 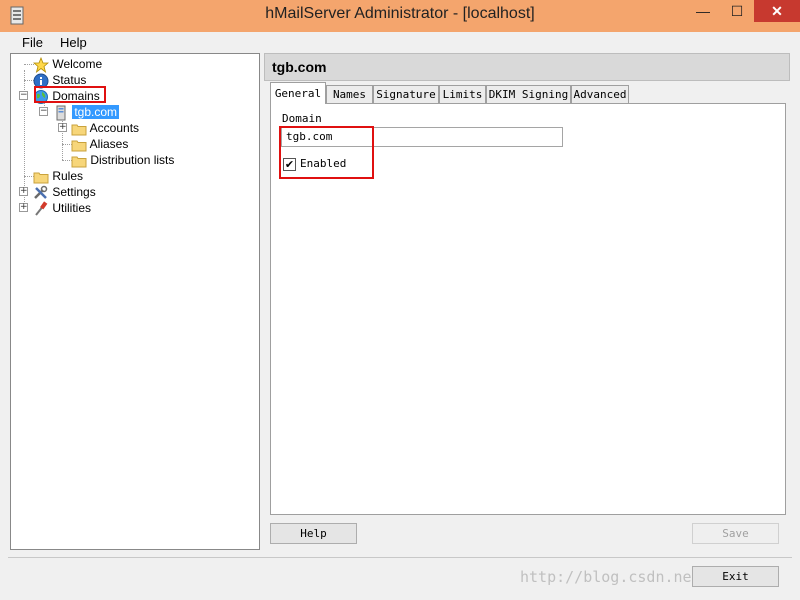 What do you see at coordinates (462, 94) in the screenshot?
I see `tab-limits: Limits` at bounding box center [462, 94].